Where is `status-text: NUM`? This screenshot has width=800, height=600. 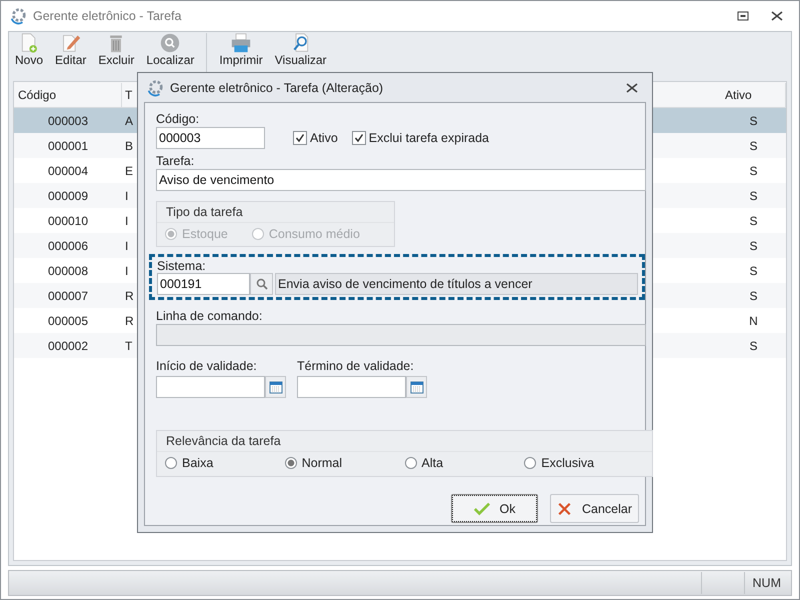 status-text: NUM is located at coordinates (766, 583).